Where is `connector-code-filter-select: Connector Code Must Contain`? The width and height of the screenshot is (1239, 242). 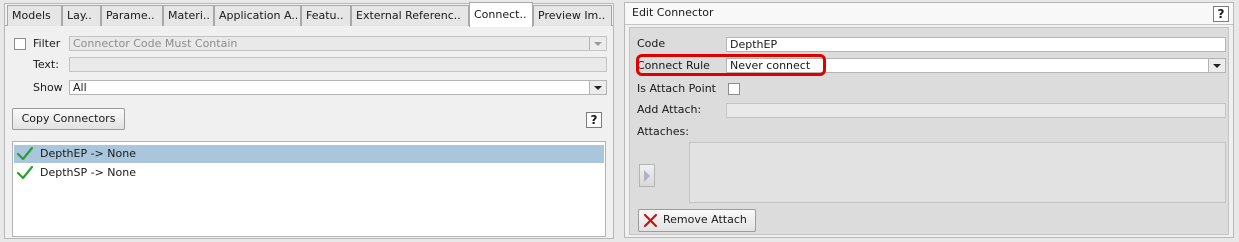
connector-code-filter-select: Connector Code Must Contain is located at coordinates (338, 43).